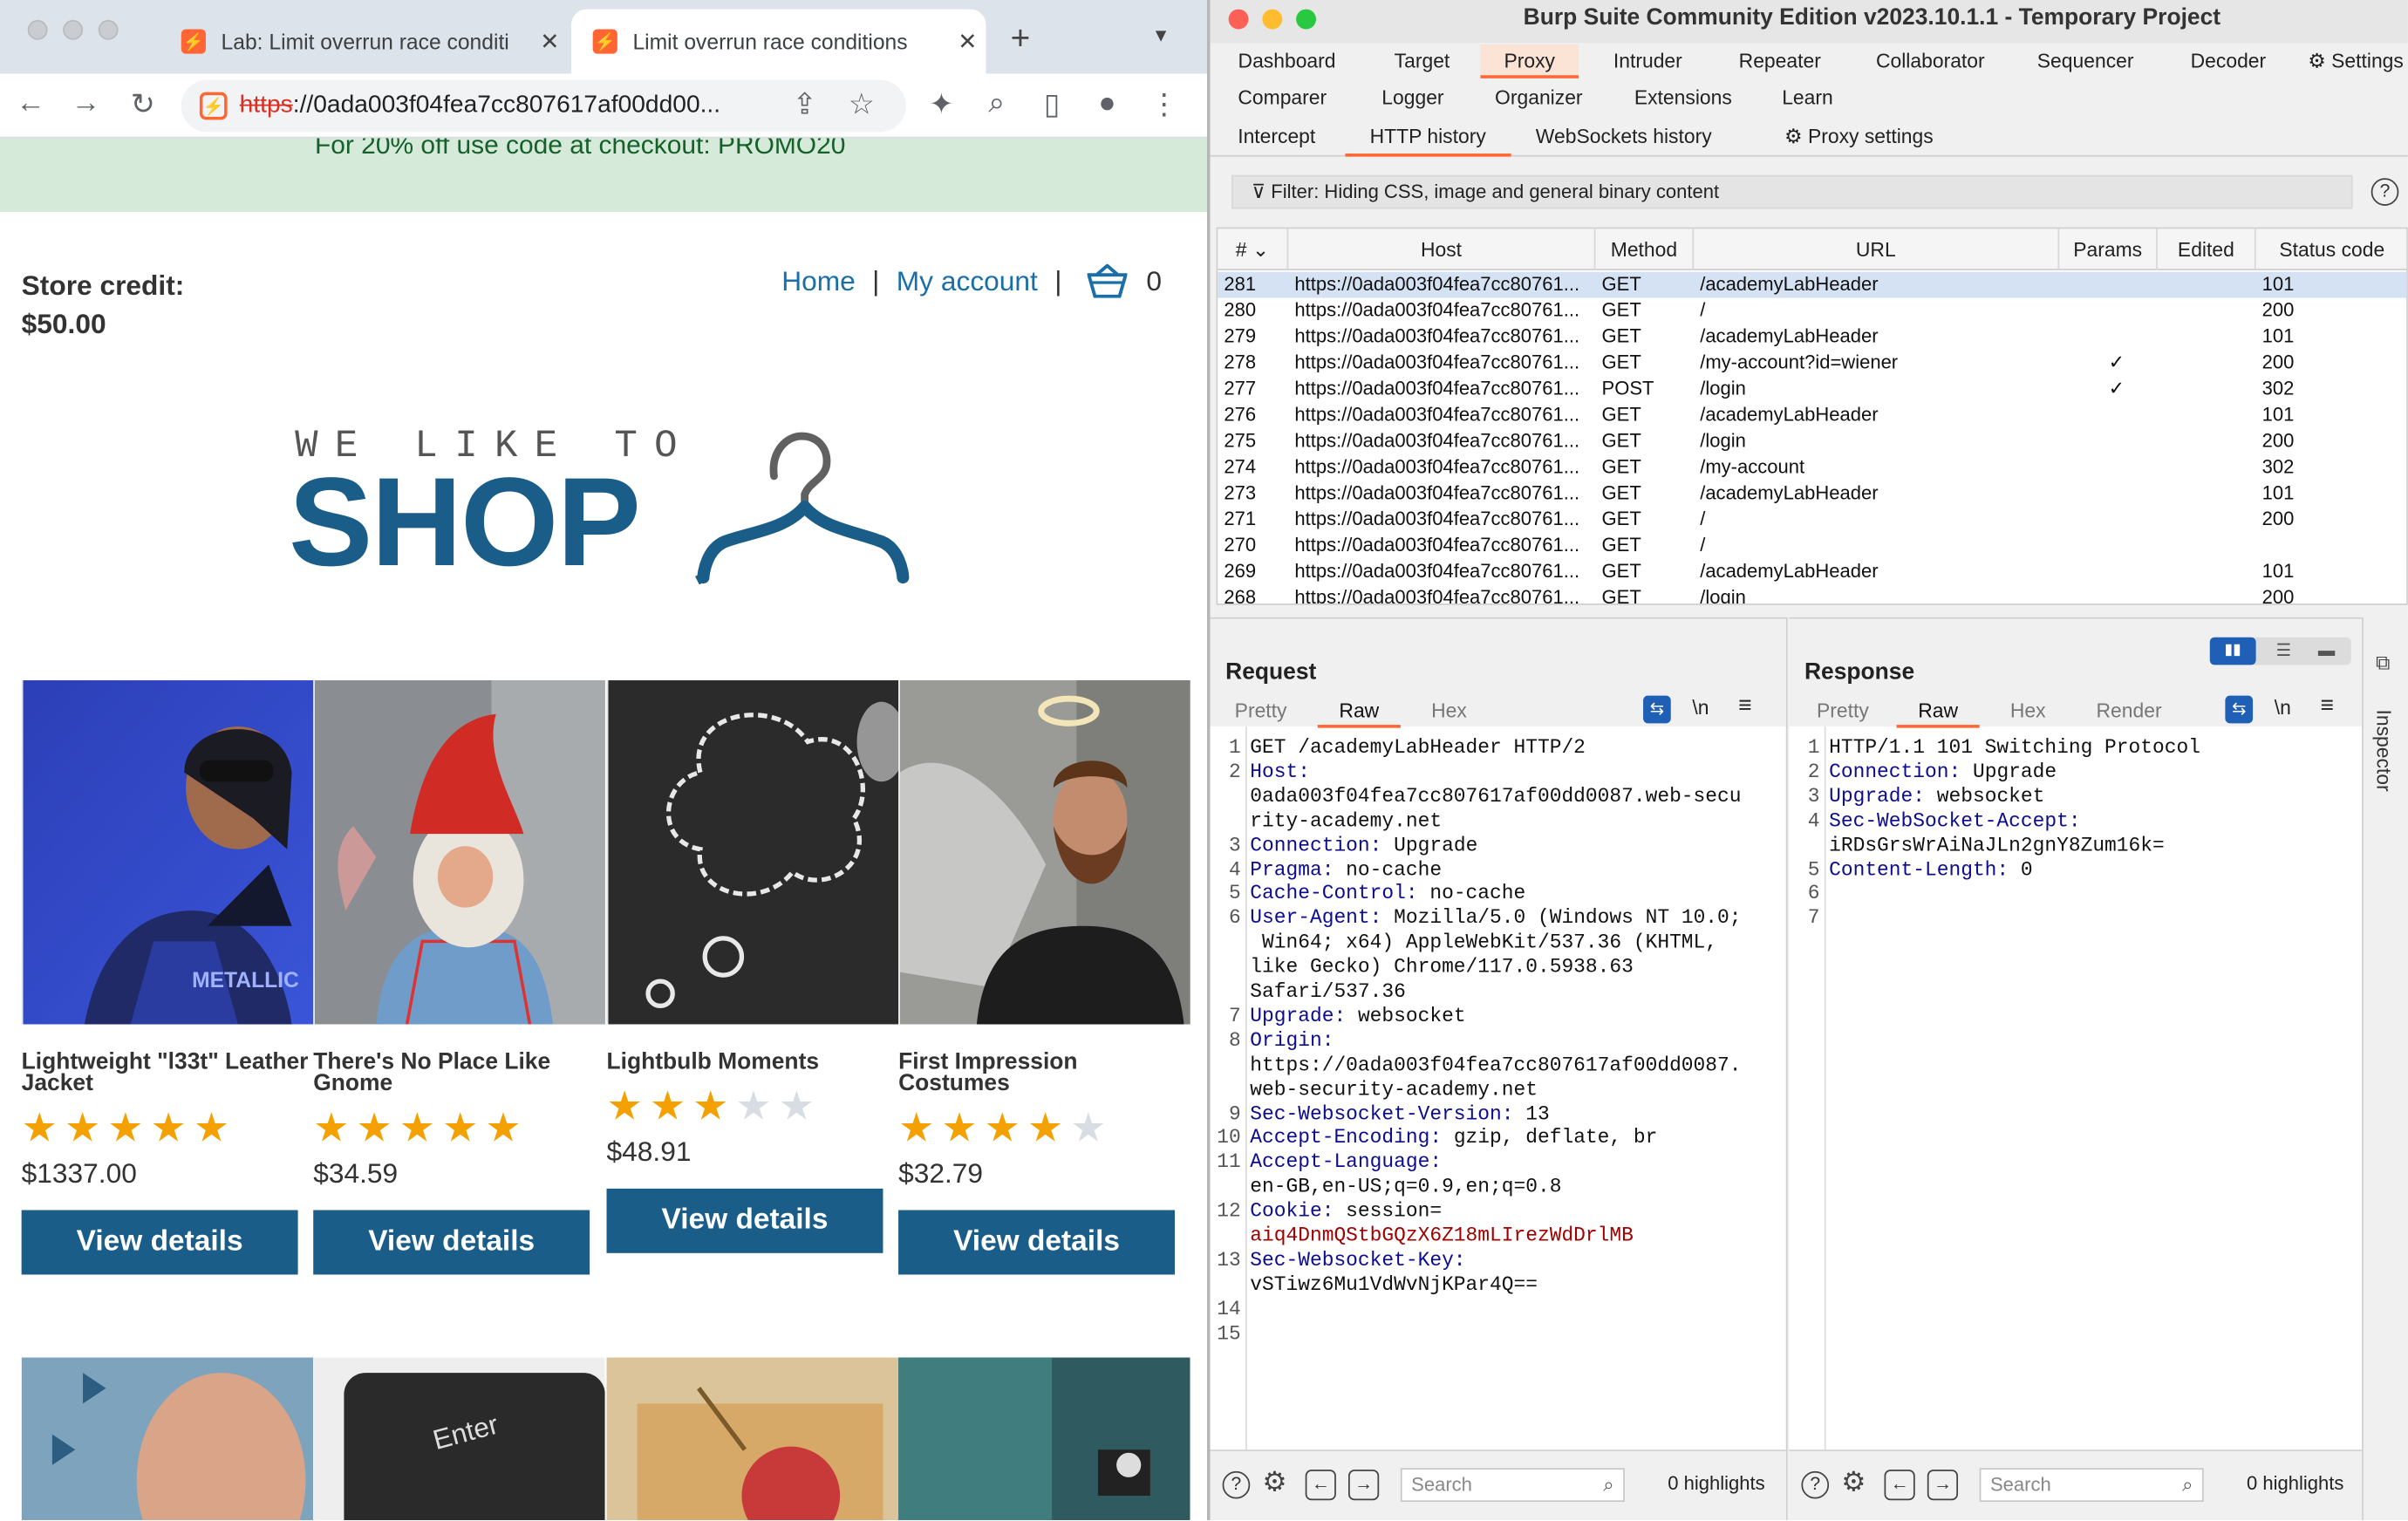 This screenshot has height=1521, width=2408. I want to click on layout-toggle: ▮▮ ☰ ▬, so click(2280, 651).